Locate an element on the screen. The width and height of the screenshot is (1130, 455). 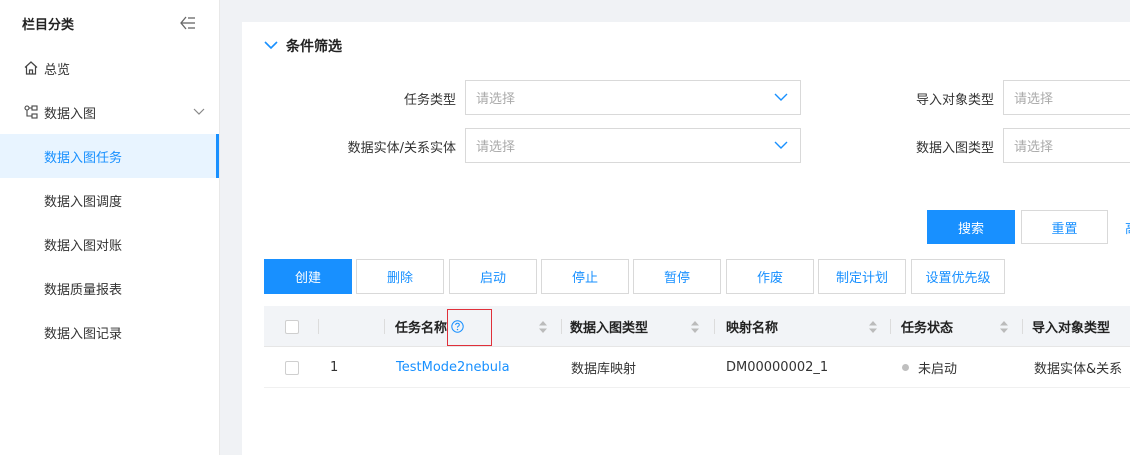
sidebar-item-label: 总览 is located at coordinates (57, 70).